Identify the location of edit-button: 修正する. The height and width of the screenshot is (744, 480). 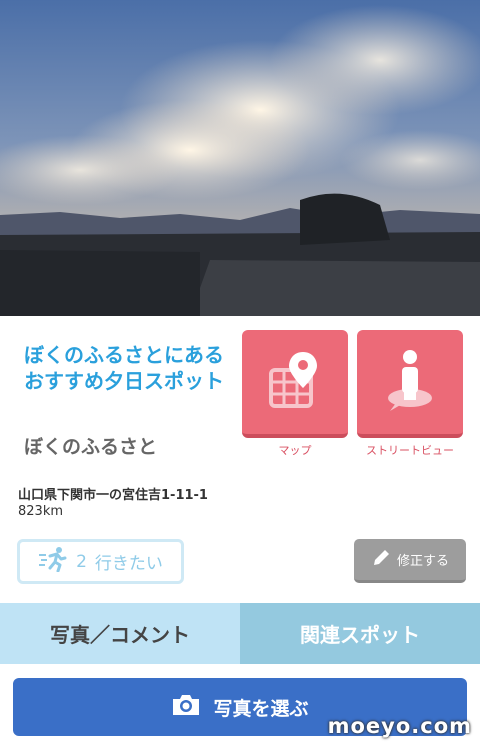
(410, 561).